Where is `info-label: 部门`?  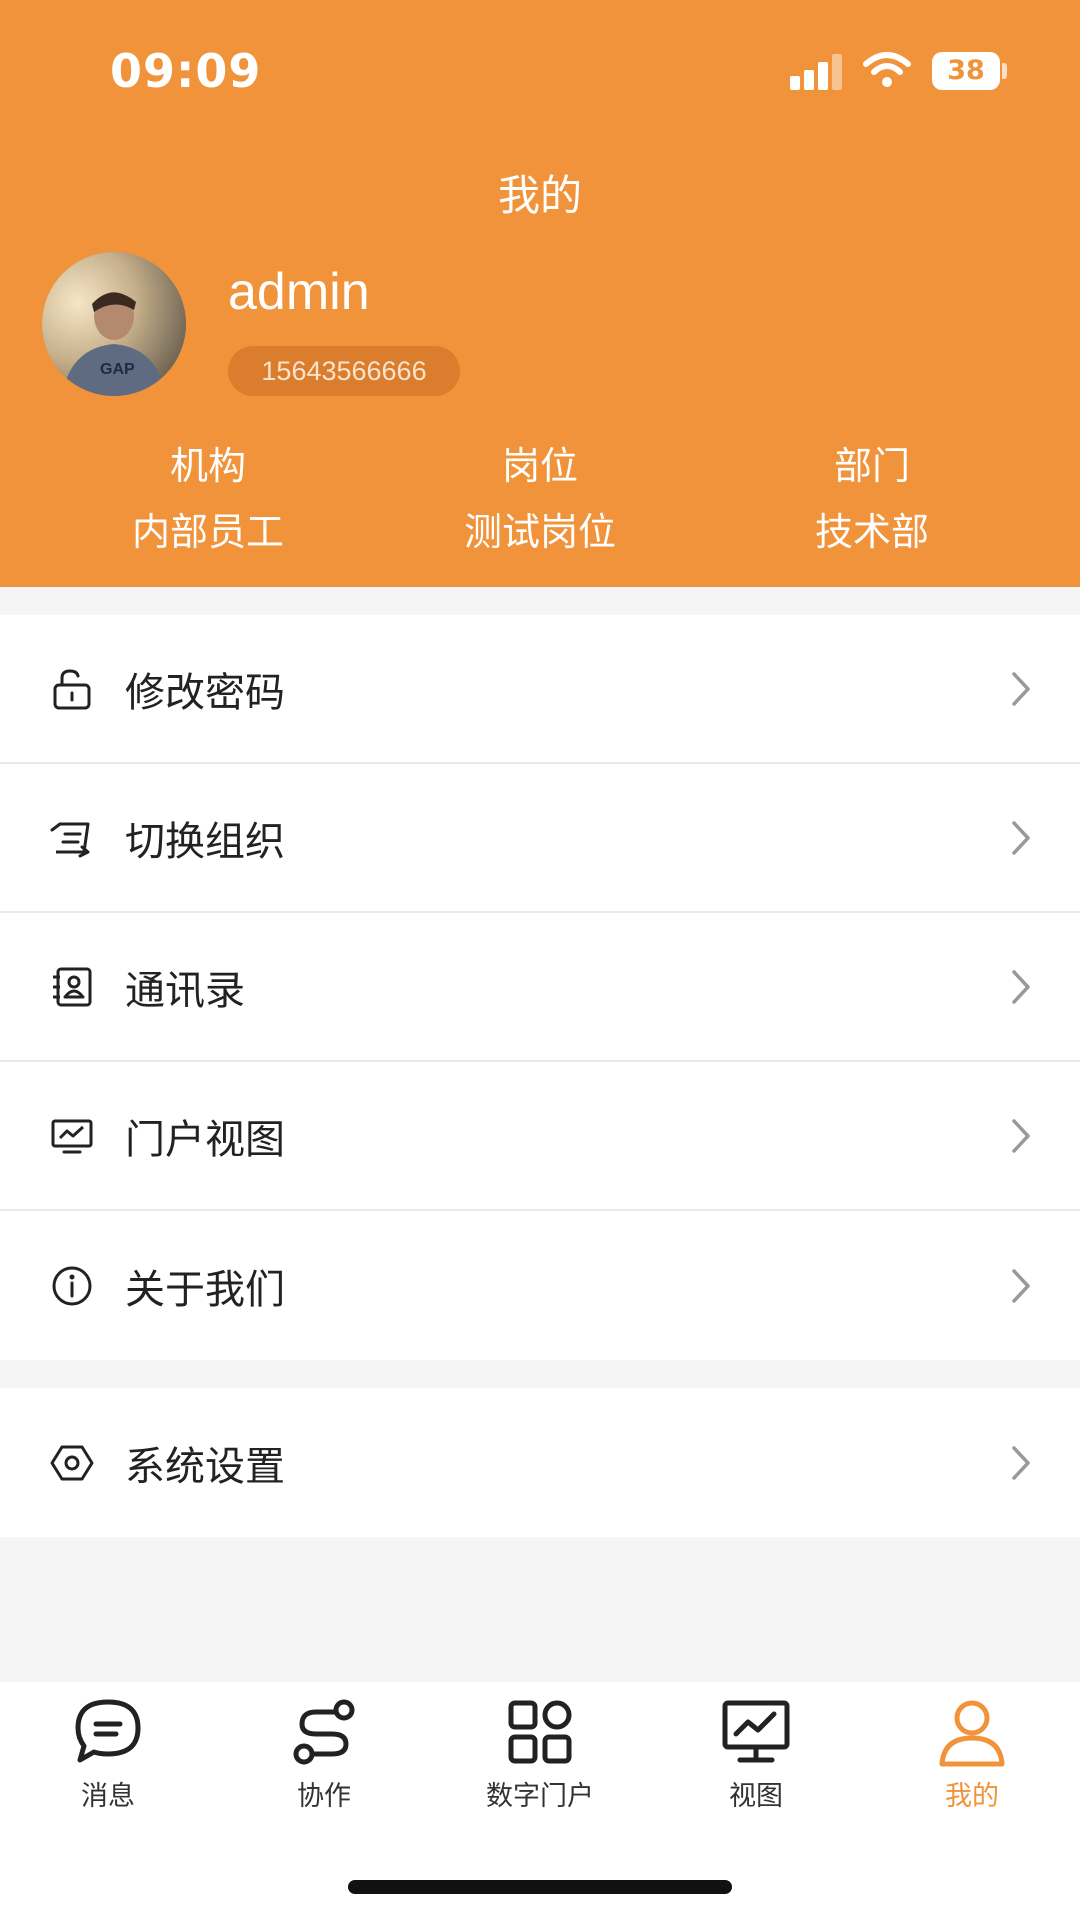 info-label: 部门 is located at coordinates (871, 466).